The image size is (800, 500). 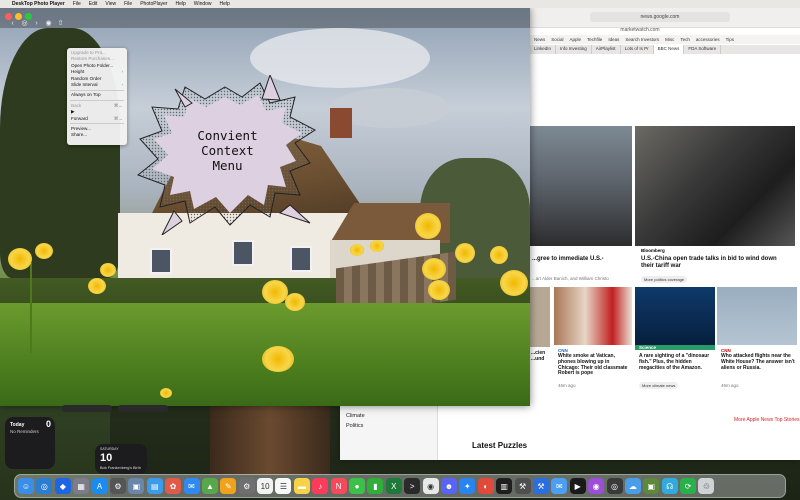 What do you see at coordinates (570, 278) in the screenshot?
I see `news-meta: ...art Alder Banich, and William Christo` at bounding box center [570, 278].